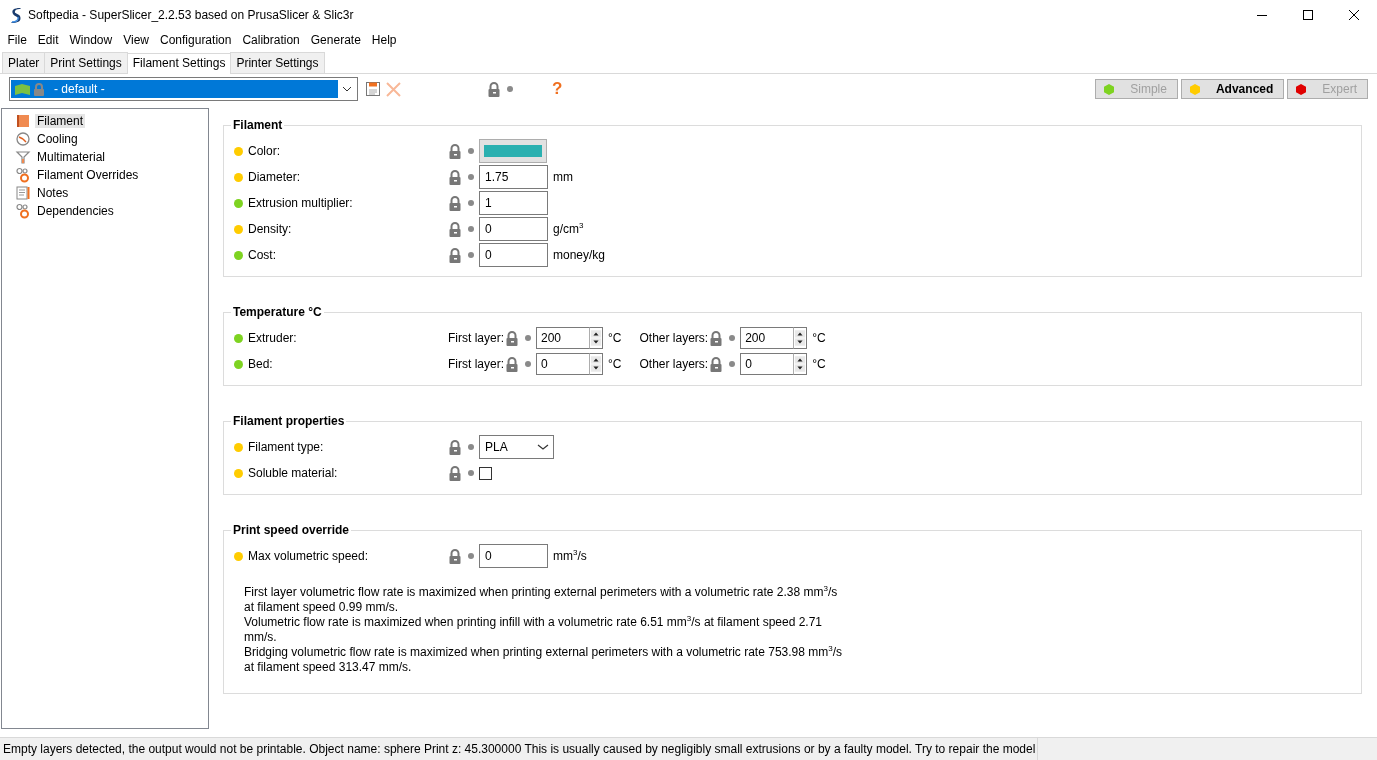 This screenshot has width=1377, height=760. I want to click on sidebar-item: Filament, so click(60, 121).